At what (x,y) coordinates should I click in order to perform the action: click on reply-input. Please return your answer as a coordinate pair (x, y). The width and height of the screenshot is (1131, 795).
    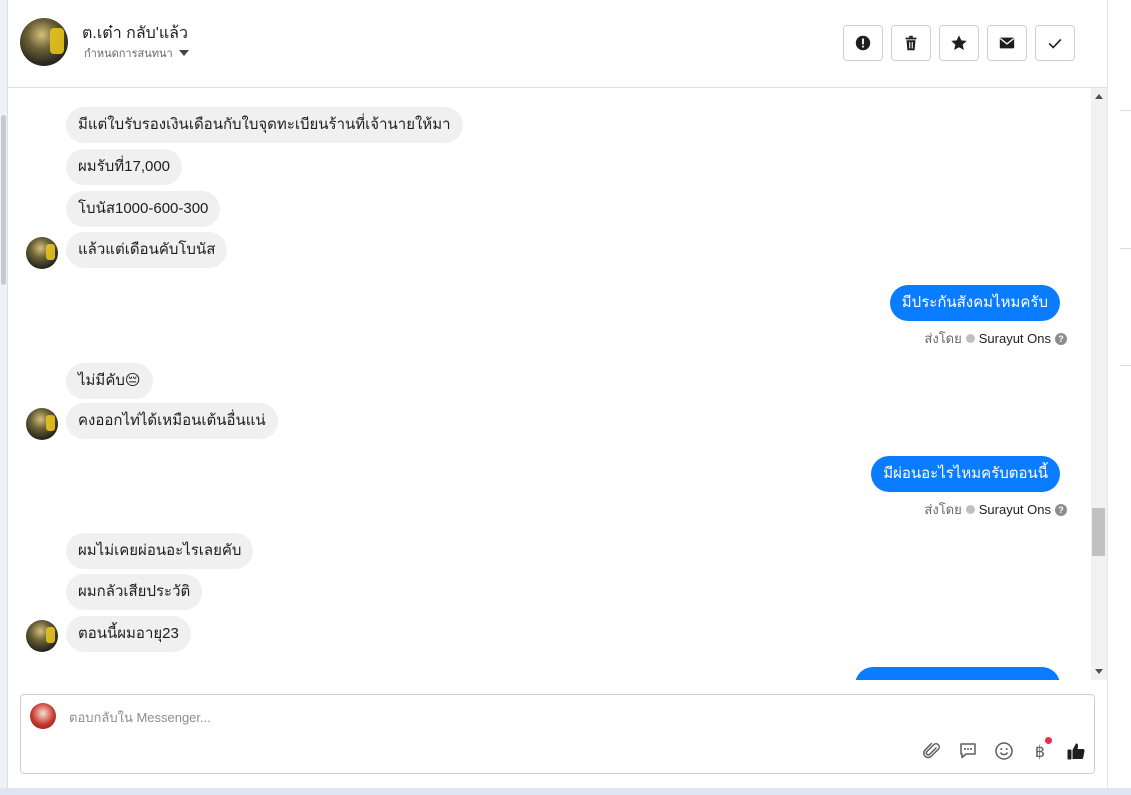
    Looking at the image, I should click on (469, 717).